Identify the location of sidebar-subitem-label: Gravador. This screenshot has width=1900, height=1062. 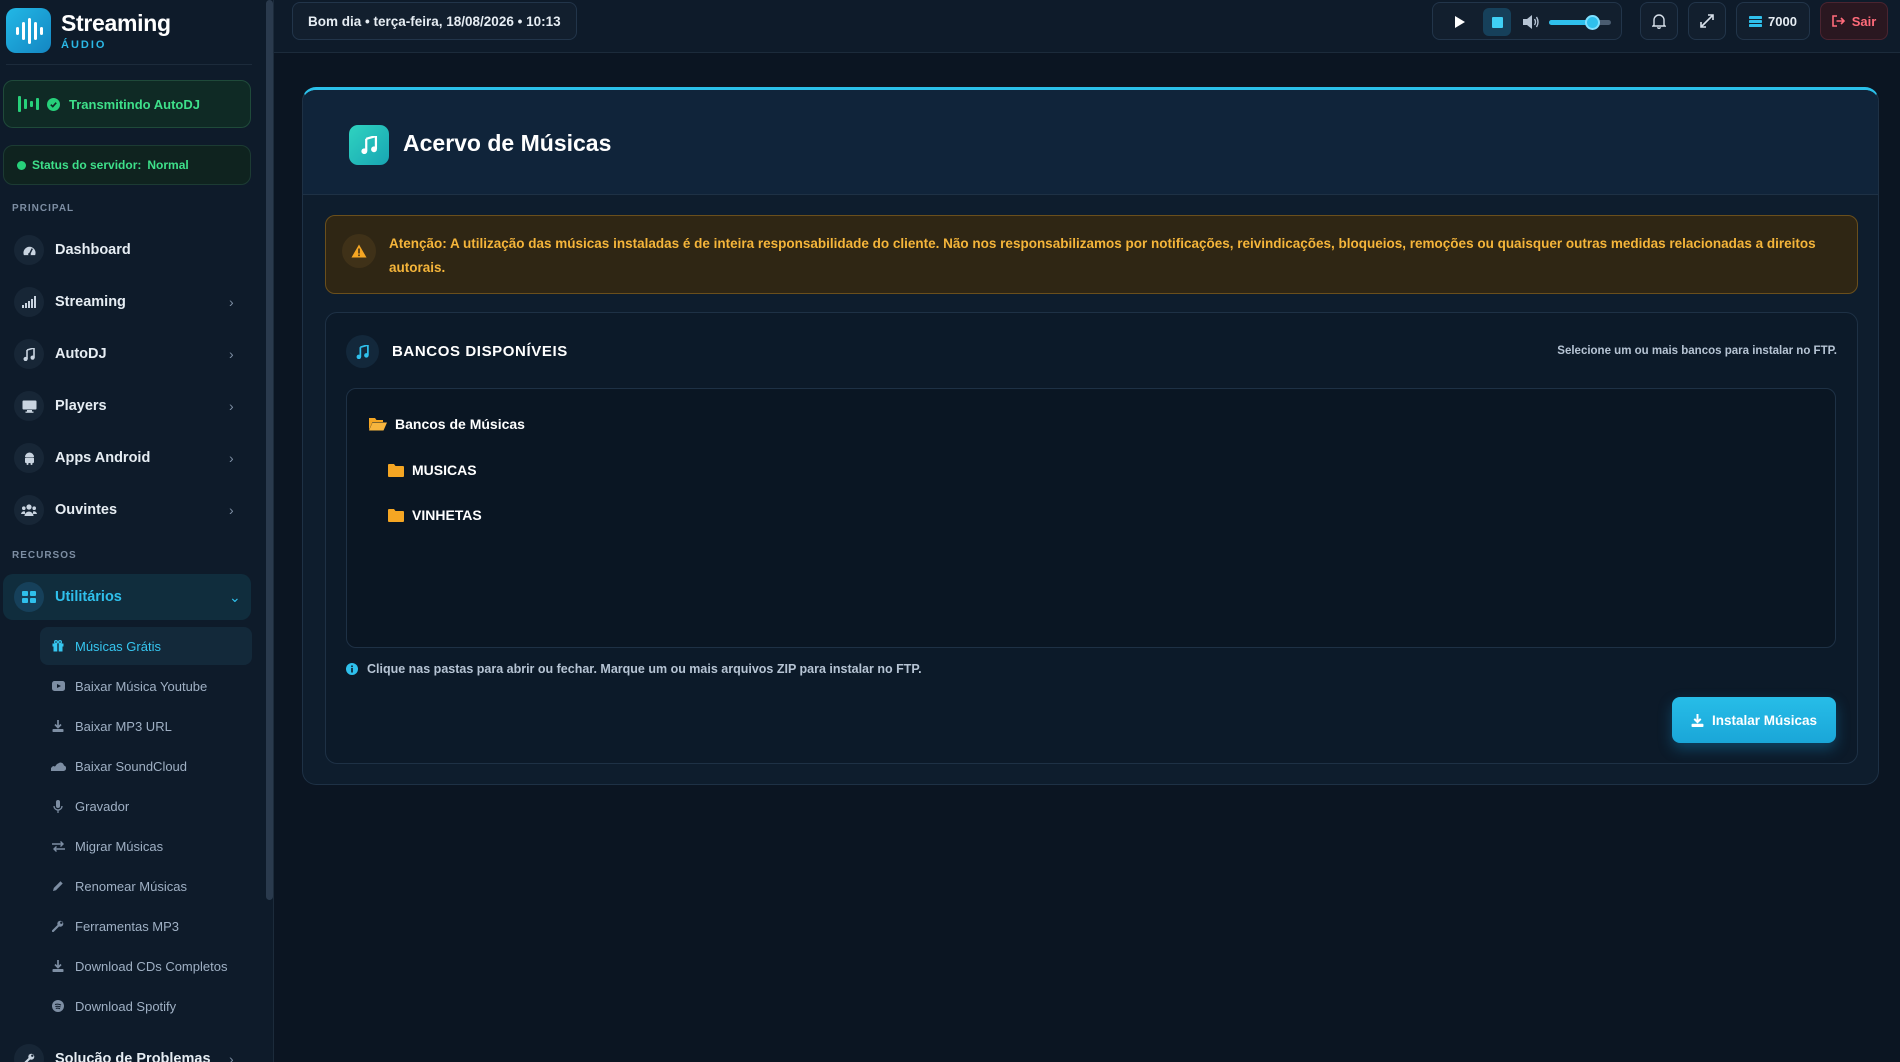
(102, 806).